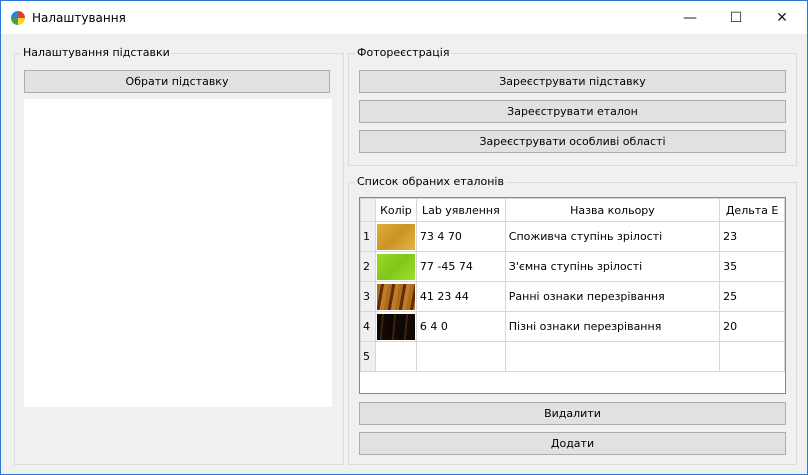  I want to click on delta-e-cell, so click(752, 356).